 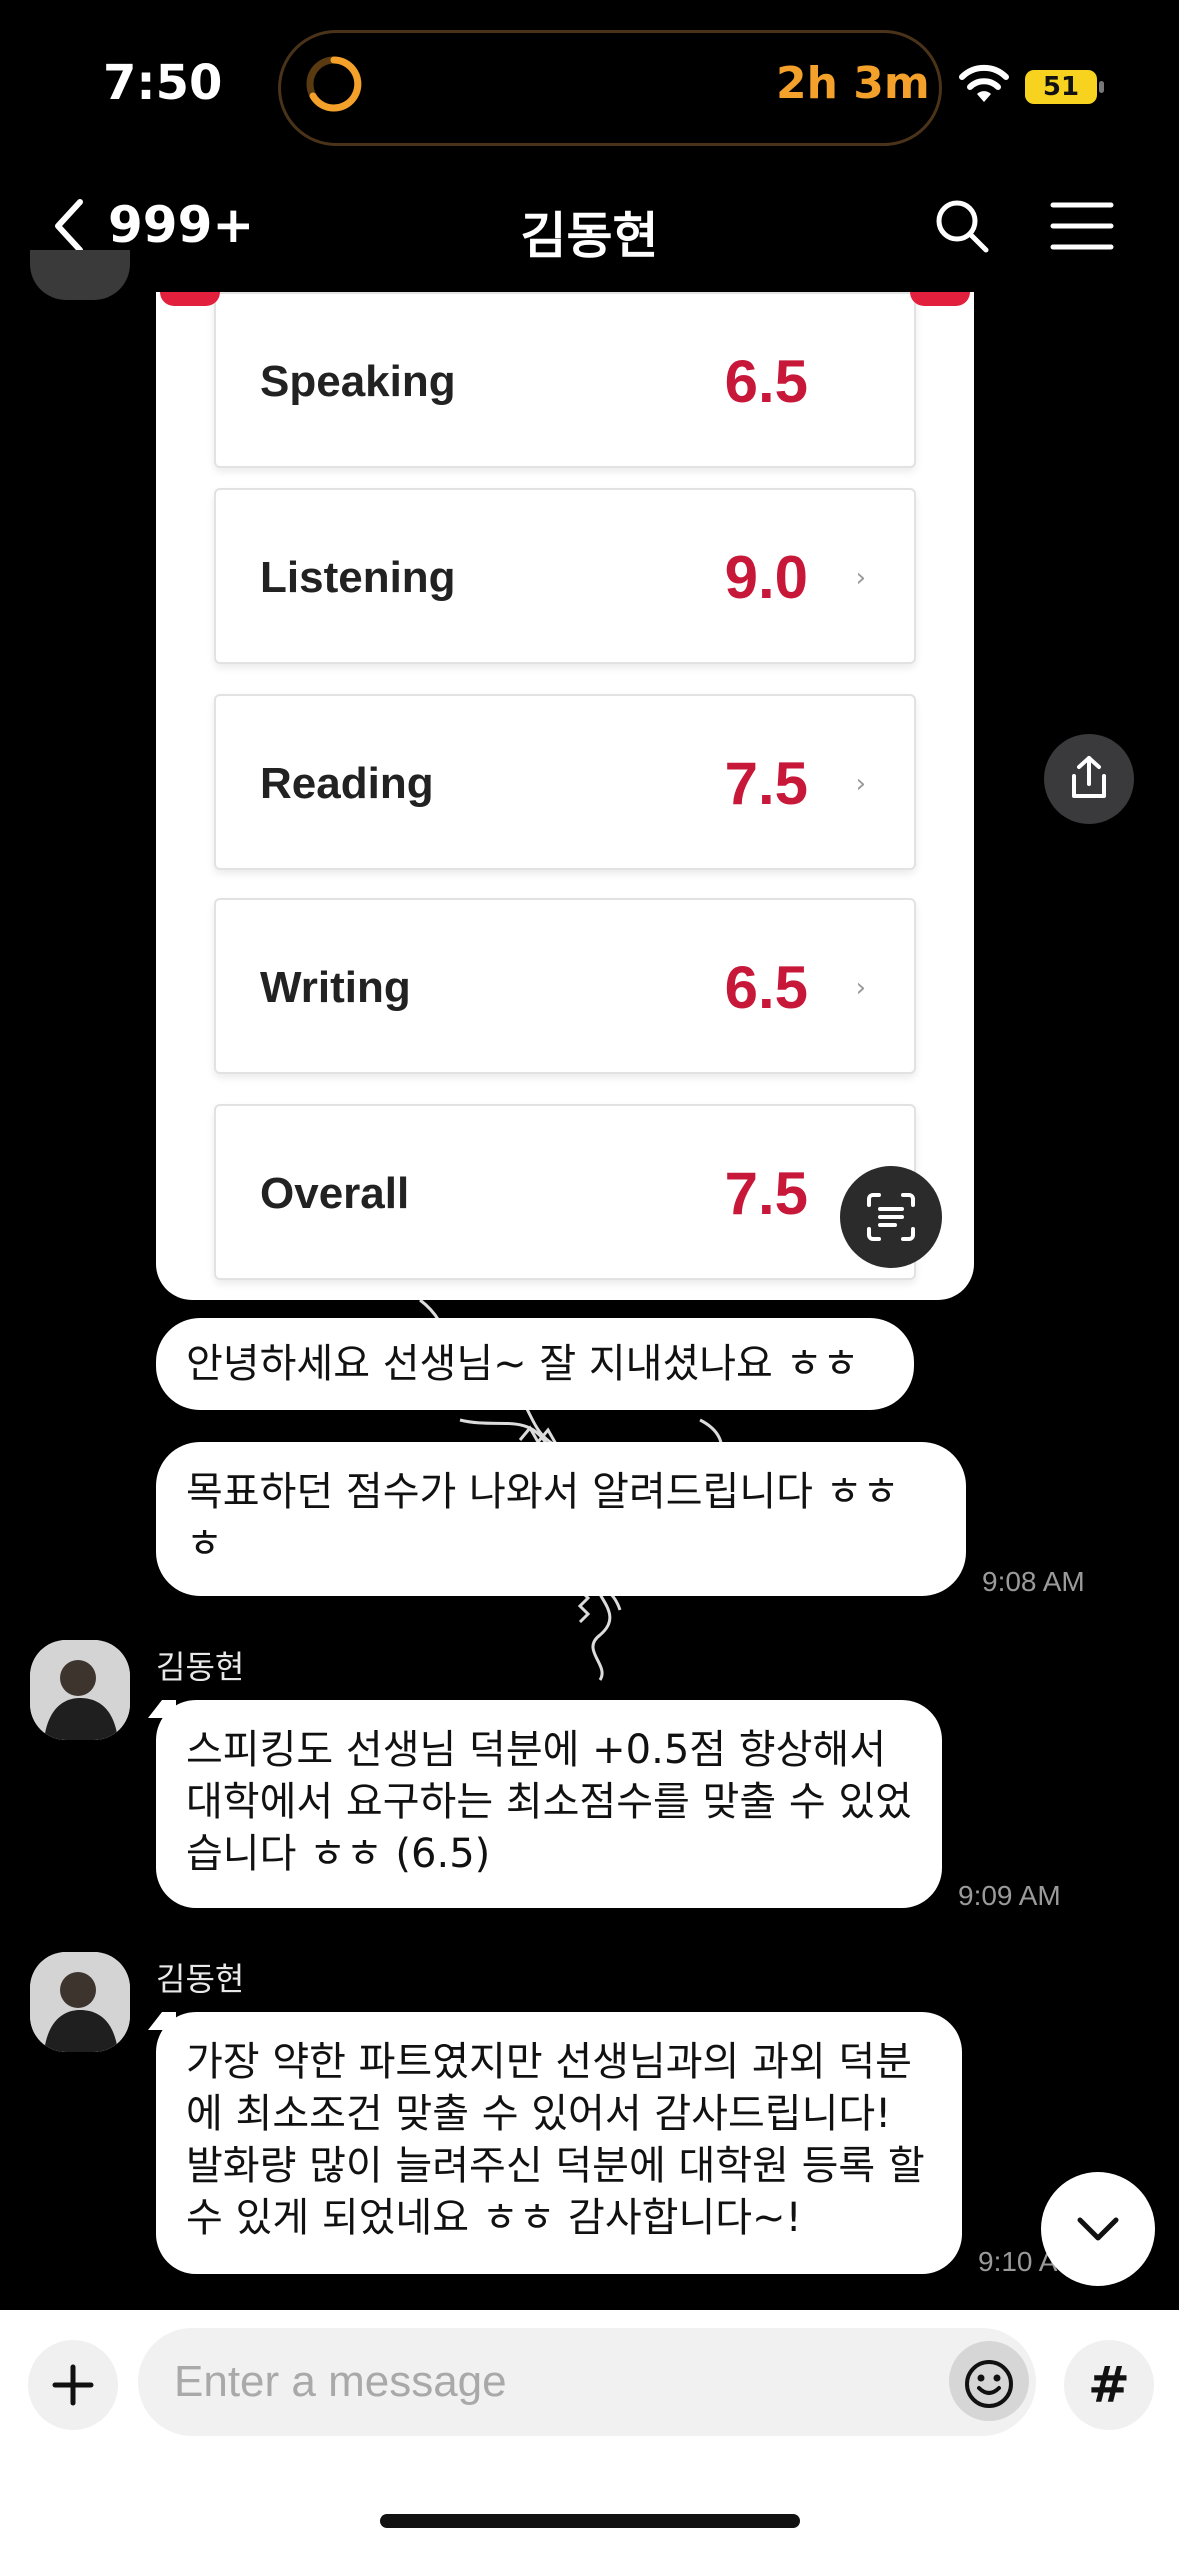 I want to click on message-text: 안녕하세요 선생님~ 잘 지내셨나요 ㅎㅎ, so click(x=523, y=1364).